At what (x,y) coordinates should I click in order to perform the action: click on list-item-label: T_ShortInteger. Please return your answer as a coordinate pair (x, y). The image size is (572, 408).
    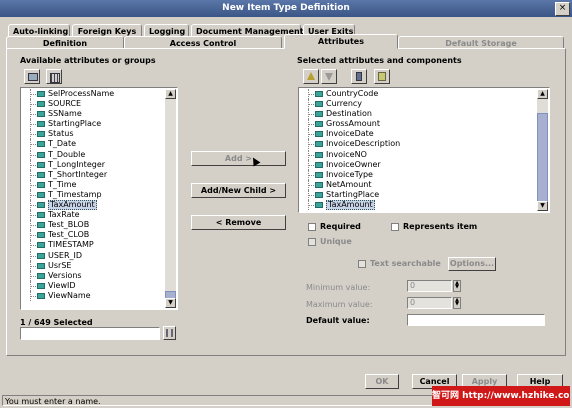
    Looking at the image, I should click on (78, 174).